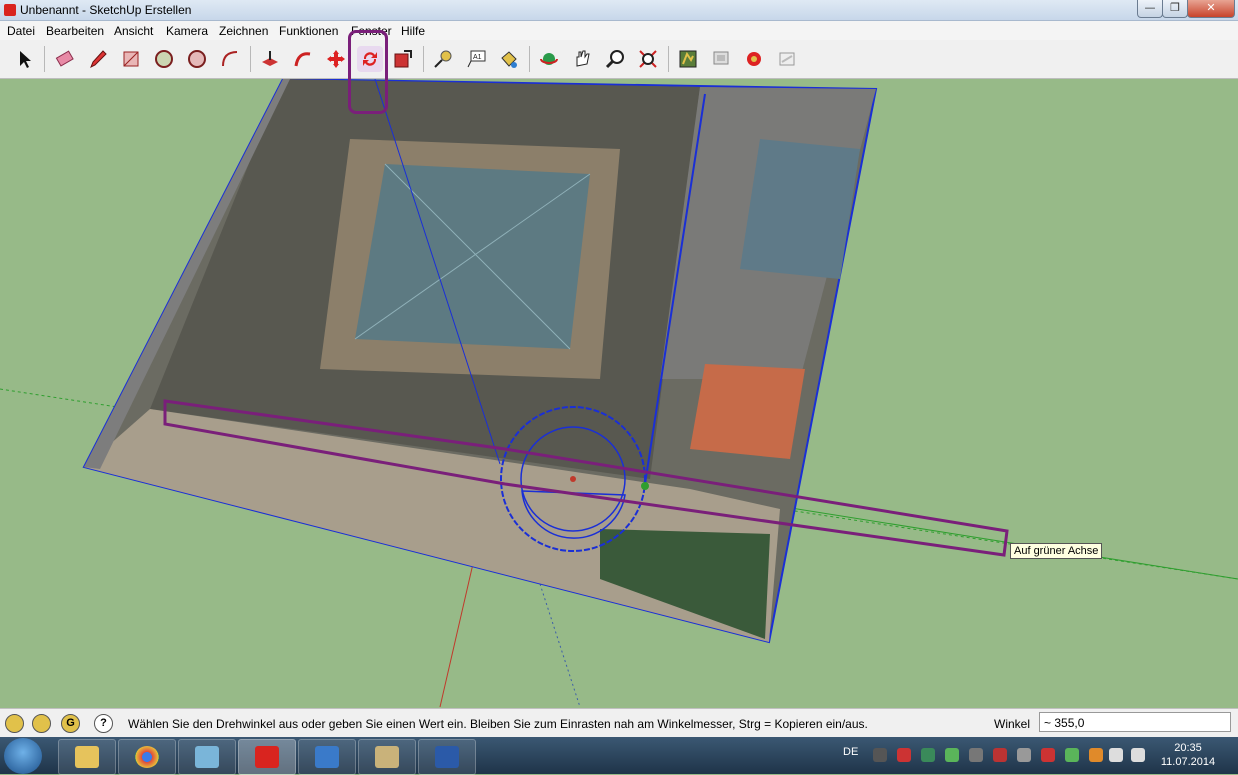 Image resolution: width=1238 pixels, height=775 pixels. What do you see at coordinates (549, 59) in the screenshot?
I see `orbit-tool-icon` at bounding box center [549, 59].